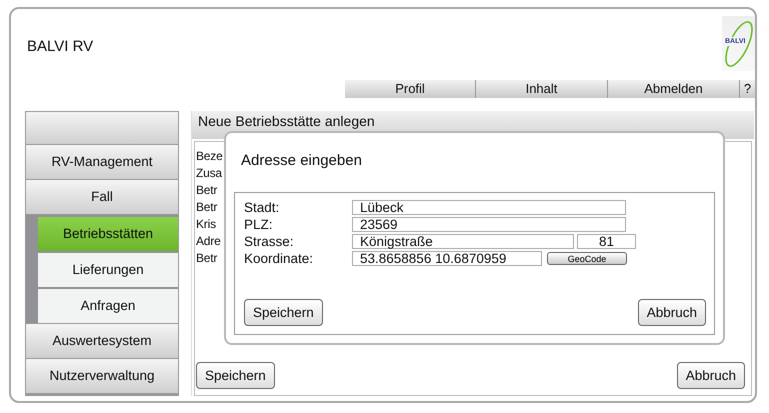 The height and width of the screenshot is (413, 769). What do you see at coordinates (489, 207) in the screenshot?
I see `input-field: Lübeck` at bounding box center [489, 207].